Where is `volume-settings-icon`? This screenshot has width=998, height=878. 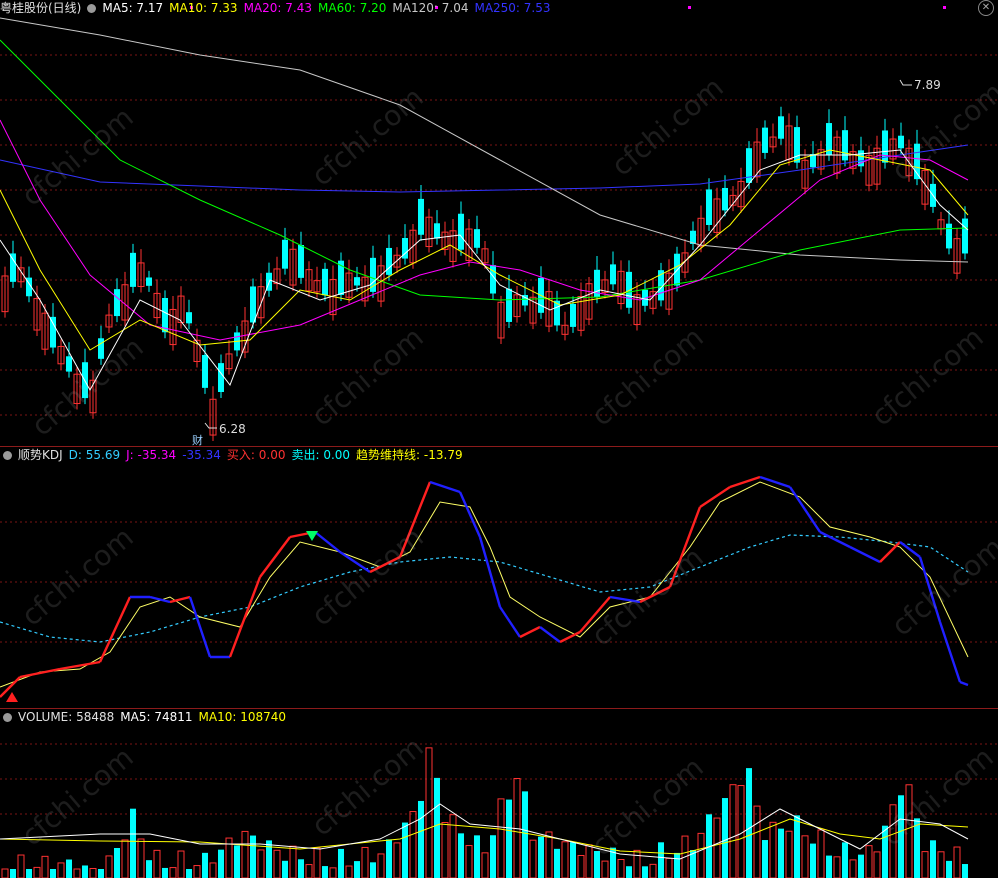
volume-settings-icon is located at coordinates (7, 717).